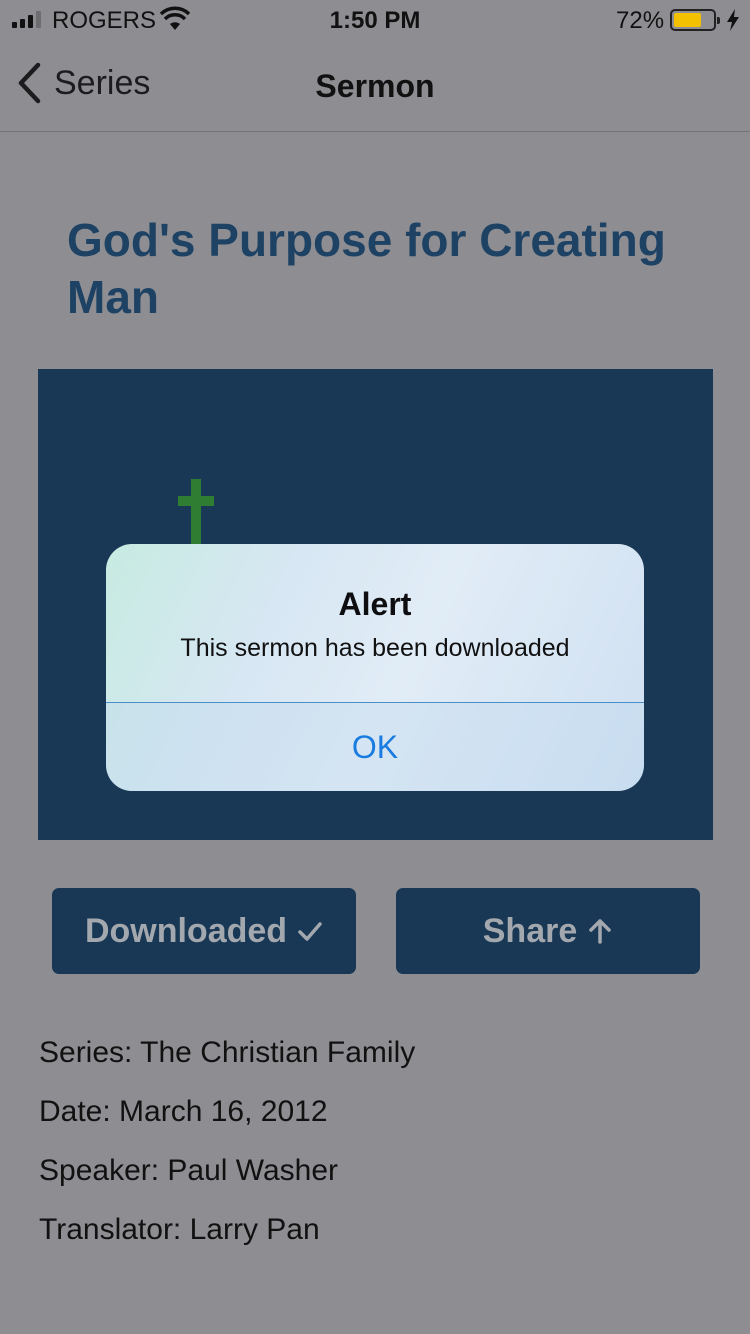 The width and height of the screenshot is (750, 1334). I want to click on date-text: Date: March 16, 2012, so click(183, 1111).